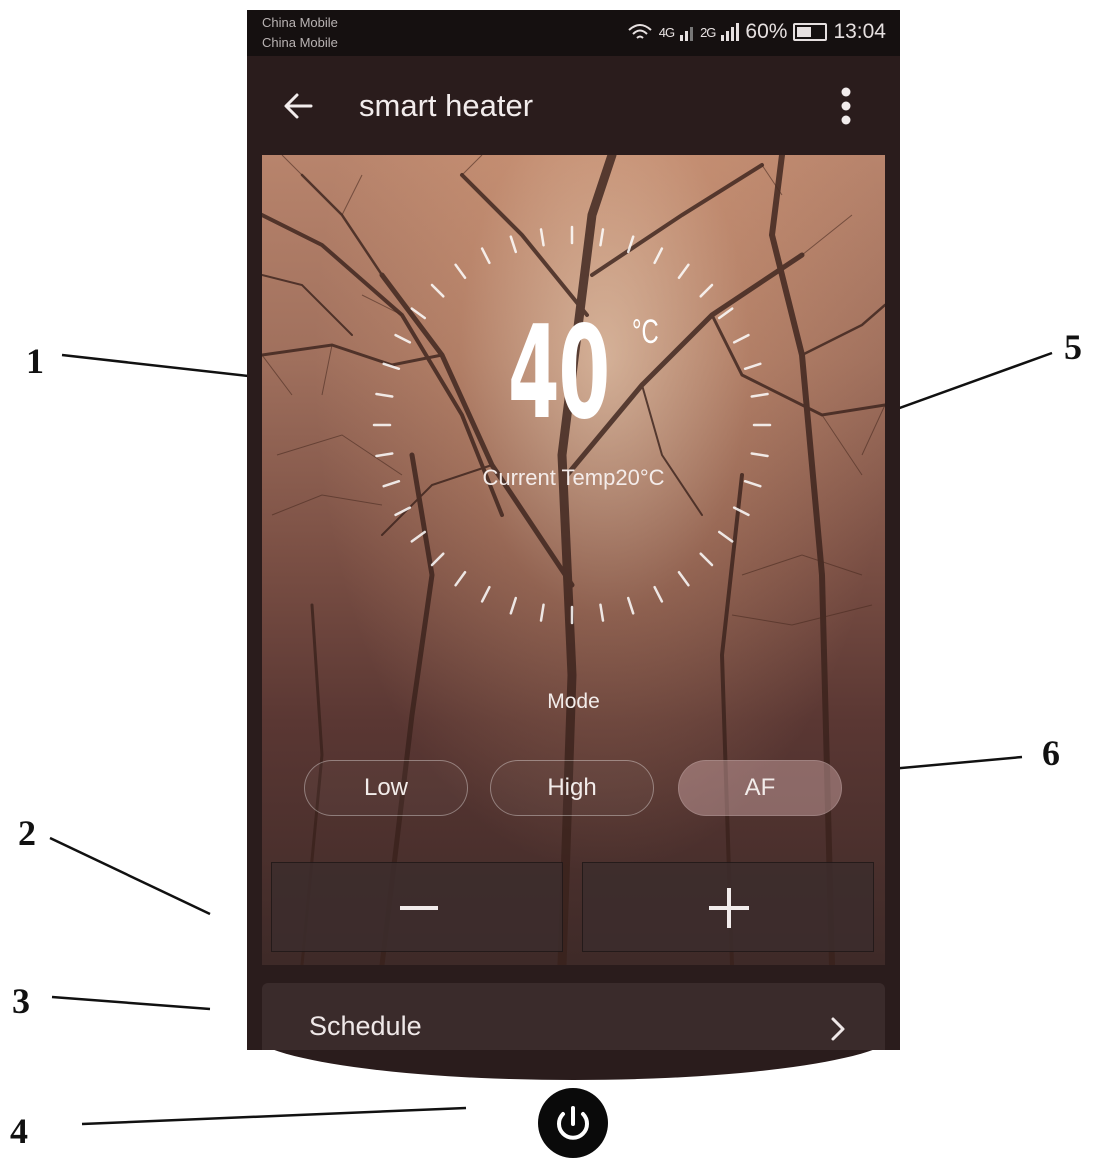 Image resolution: width=1093 pixels, height=1163 pixels. Describe the element at coordinates (766, 31) in the screenshot. I see `battery-percent: 60%` at that location.